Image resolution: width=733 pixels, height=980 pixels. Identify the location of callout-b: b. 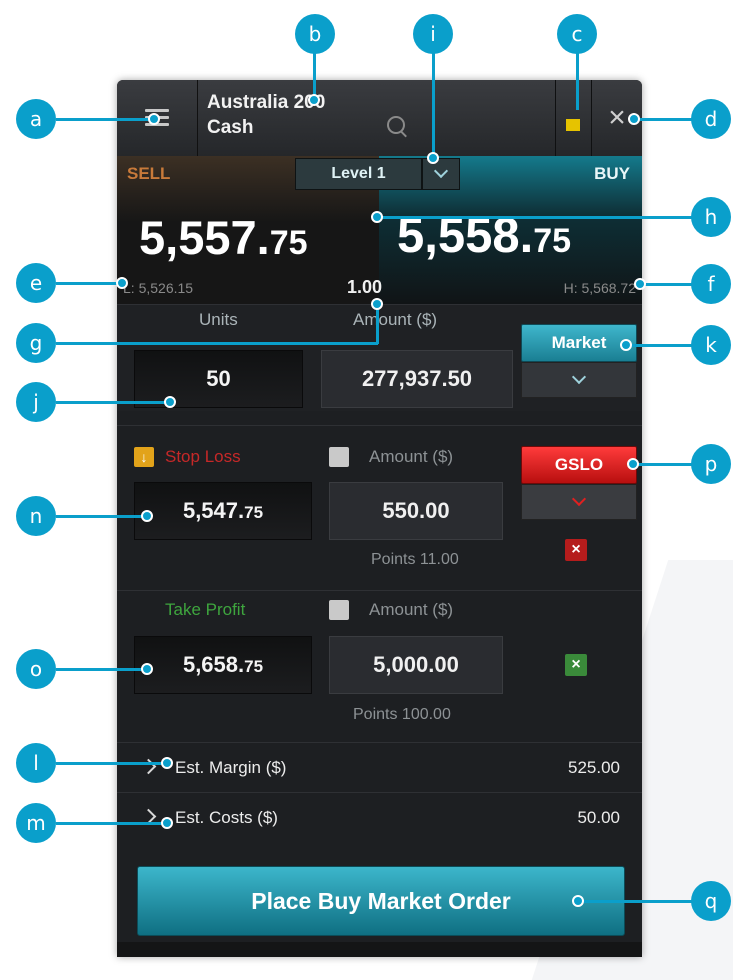
(315, 34).